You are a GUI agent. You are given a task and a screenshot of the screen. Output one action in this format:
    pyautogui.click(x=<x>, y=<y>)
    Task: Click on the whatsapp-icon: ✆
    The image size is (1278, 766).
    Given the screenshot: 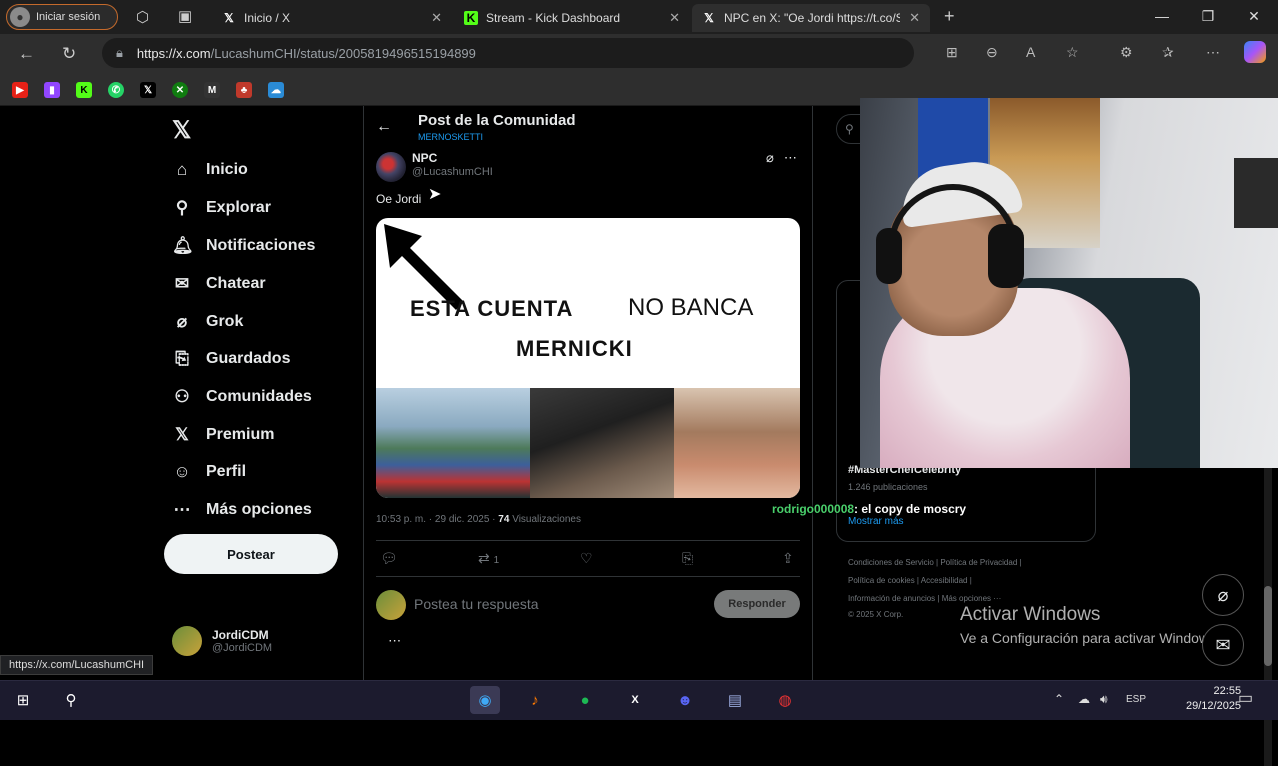 What is the action you would take?
    pyautogui.click(x=116, y=90)
    